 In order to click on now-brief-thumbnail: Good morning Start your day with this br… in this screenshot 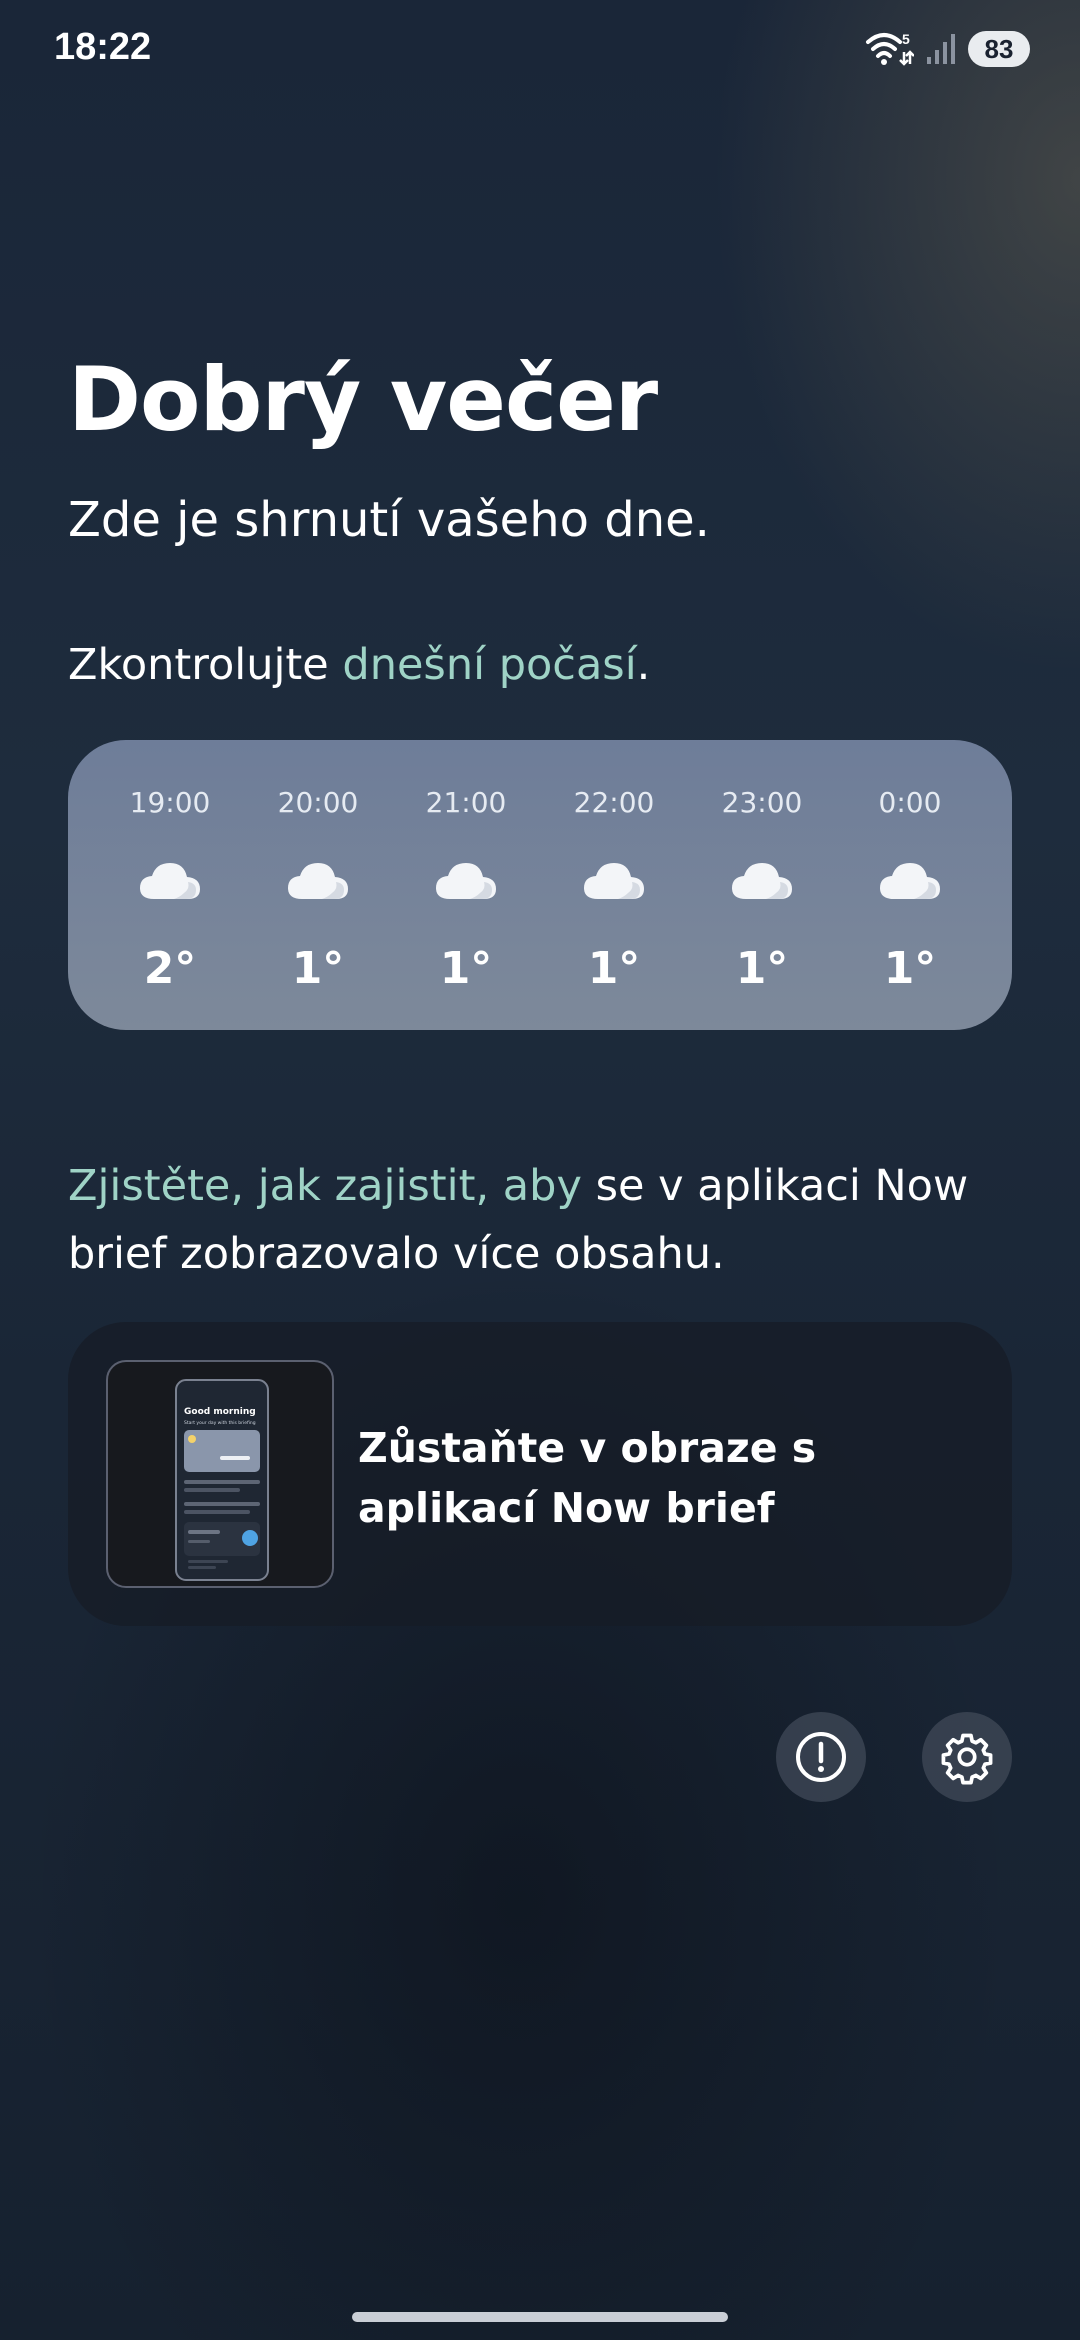, I will do `click(220, 1474)`.